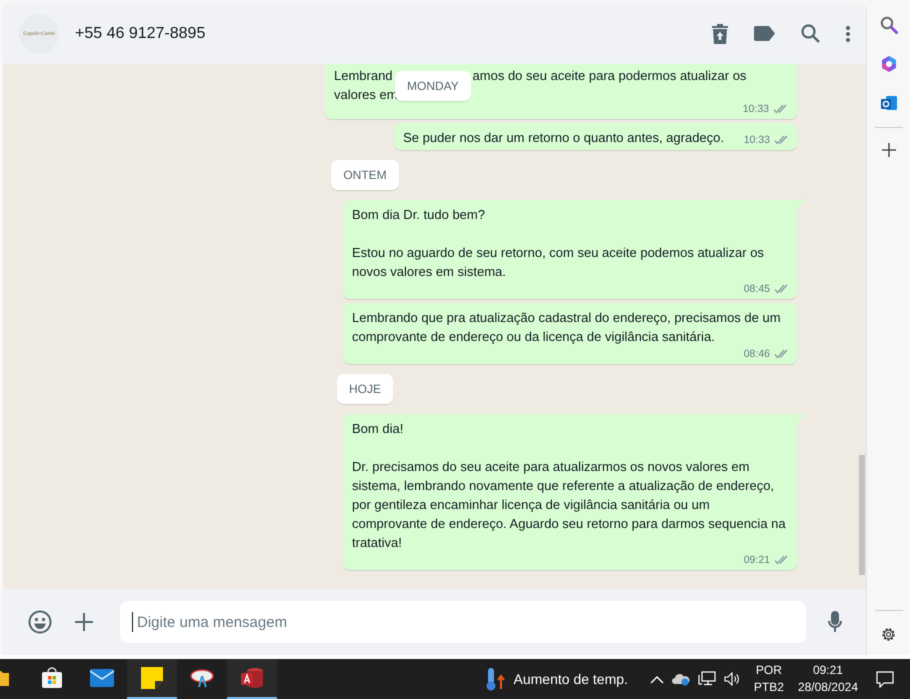 The height and width of the screenshot is (699, 910). Describe the element at coordinates (202, 678) in the screenshot. I see `satellite-dish-icon` at that location.